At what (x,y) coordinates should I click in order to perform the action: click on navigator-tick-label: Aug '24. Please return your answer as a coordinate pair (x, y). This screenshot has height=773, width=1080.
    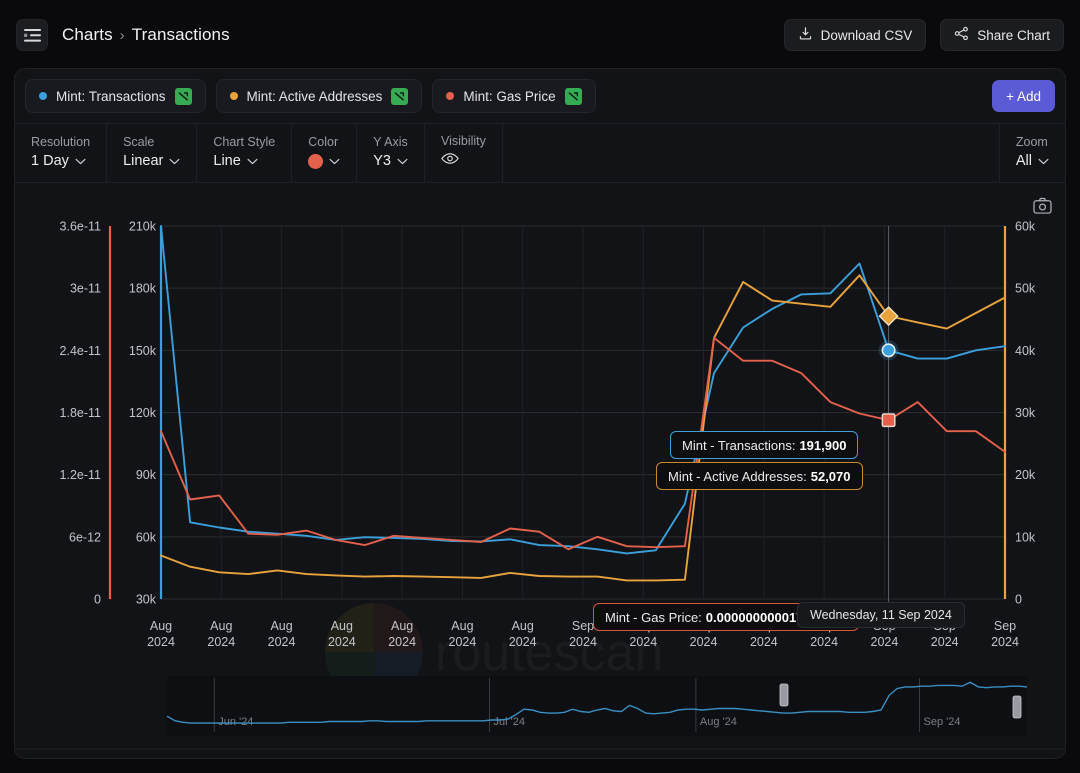
    Looking at the image, I should click on (718, 722).